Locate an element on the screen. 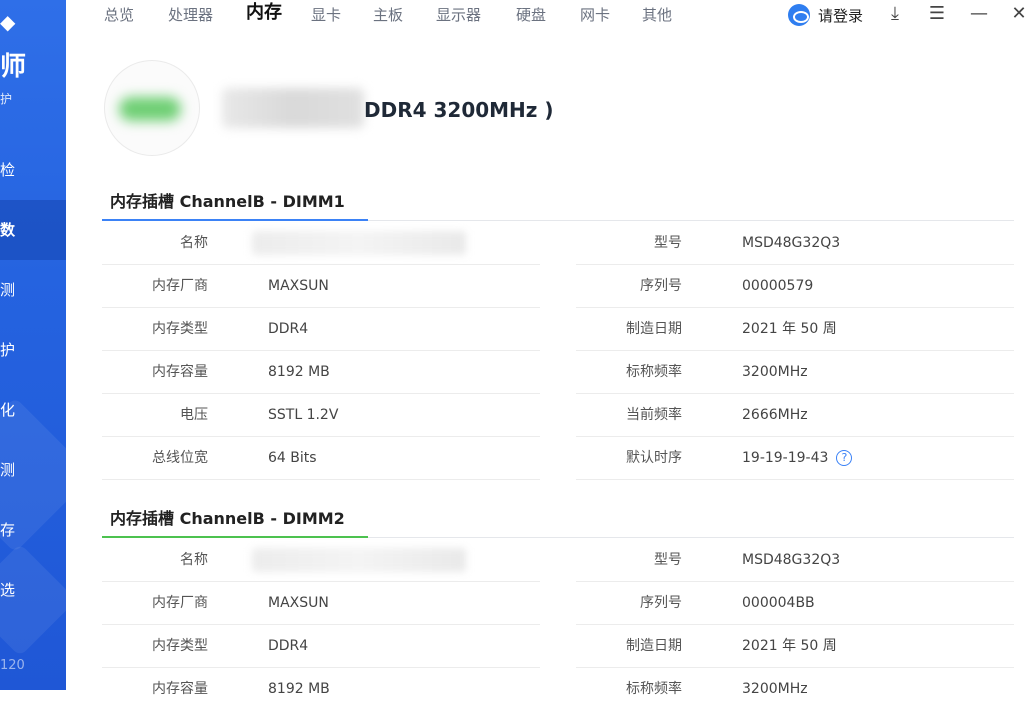  tab-other: 其他 is located at coordinates (657, 15).